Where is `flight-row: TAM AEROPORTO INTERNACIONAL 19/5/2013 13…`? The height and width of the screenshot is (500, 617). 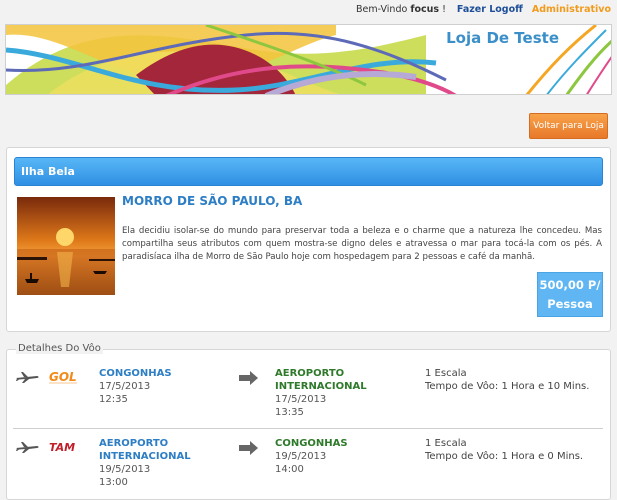
flight-row: TAM AEROPORTO INTERNACIONAL 19/5/2013 13… is located at coordinates (308, 466).